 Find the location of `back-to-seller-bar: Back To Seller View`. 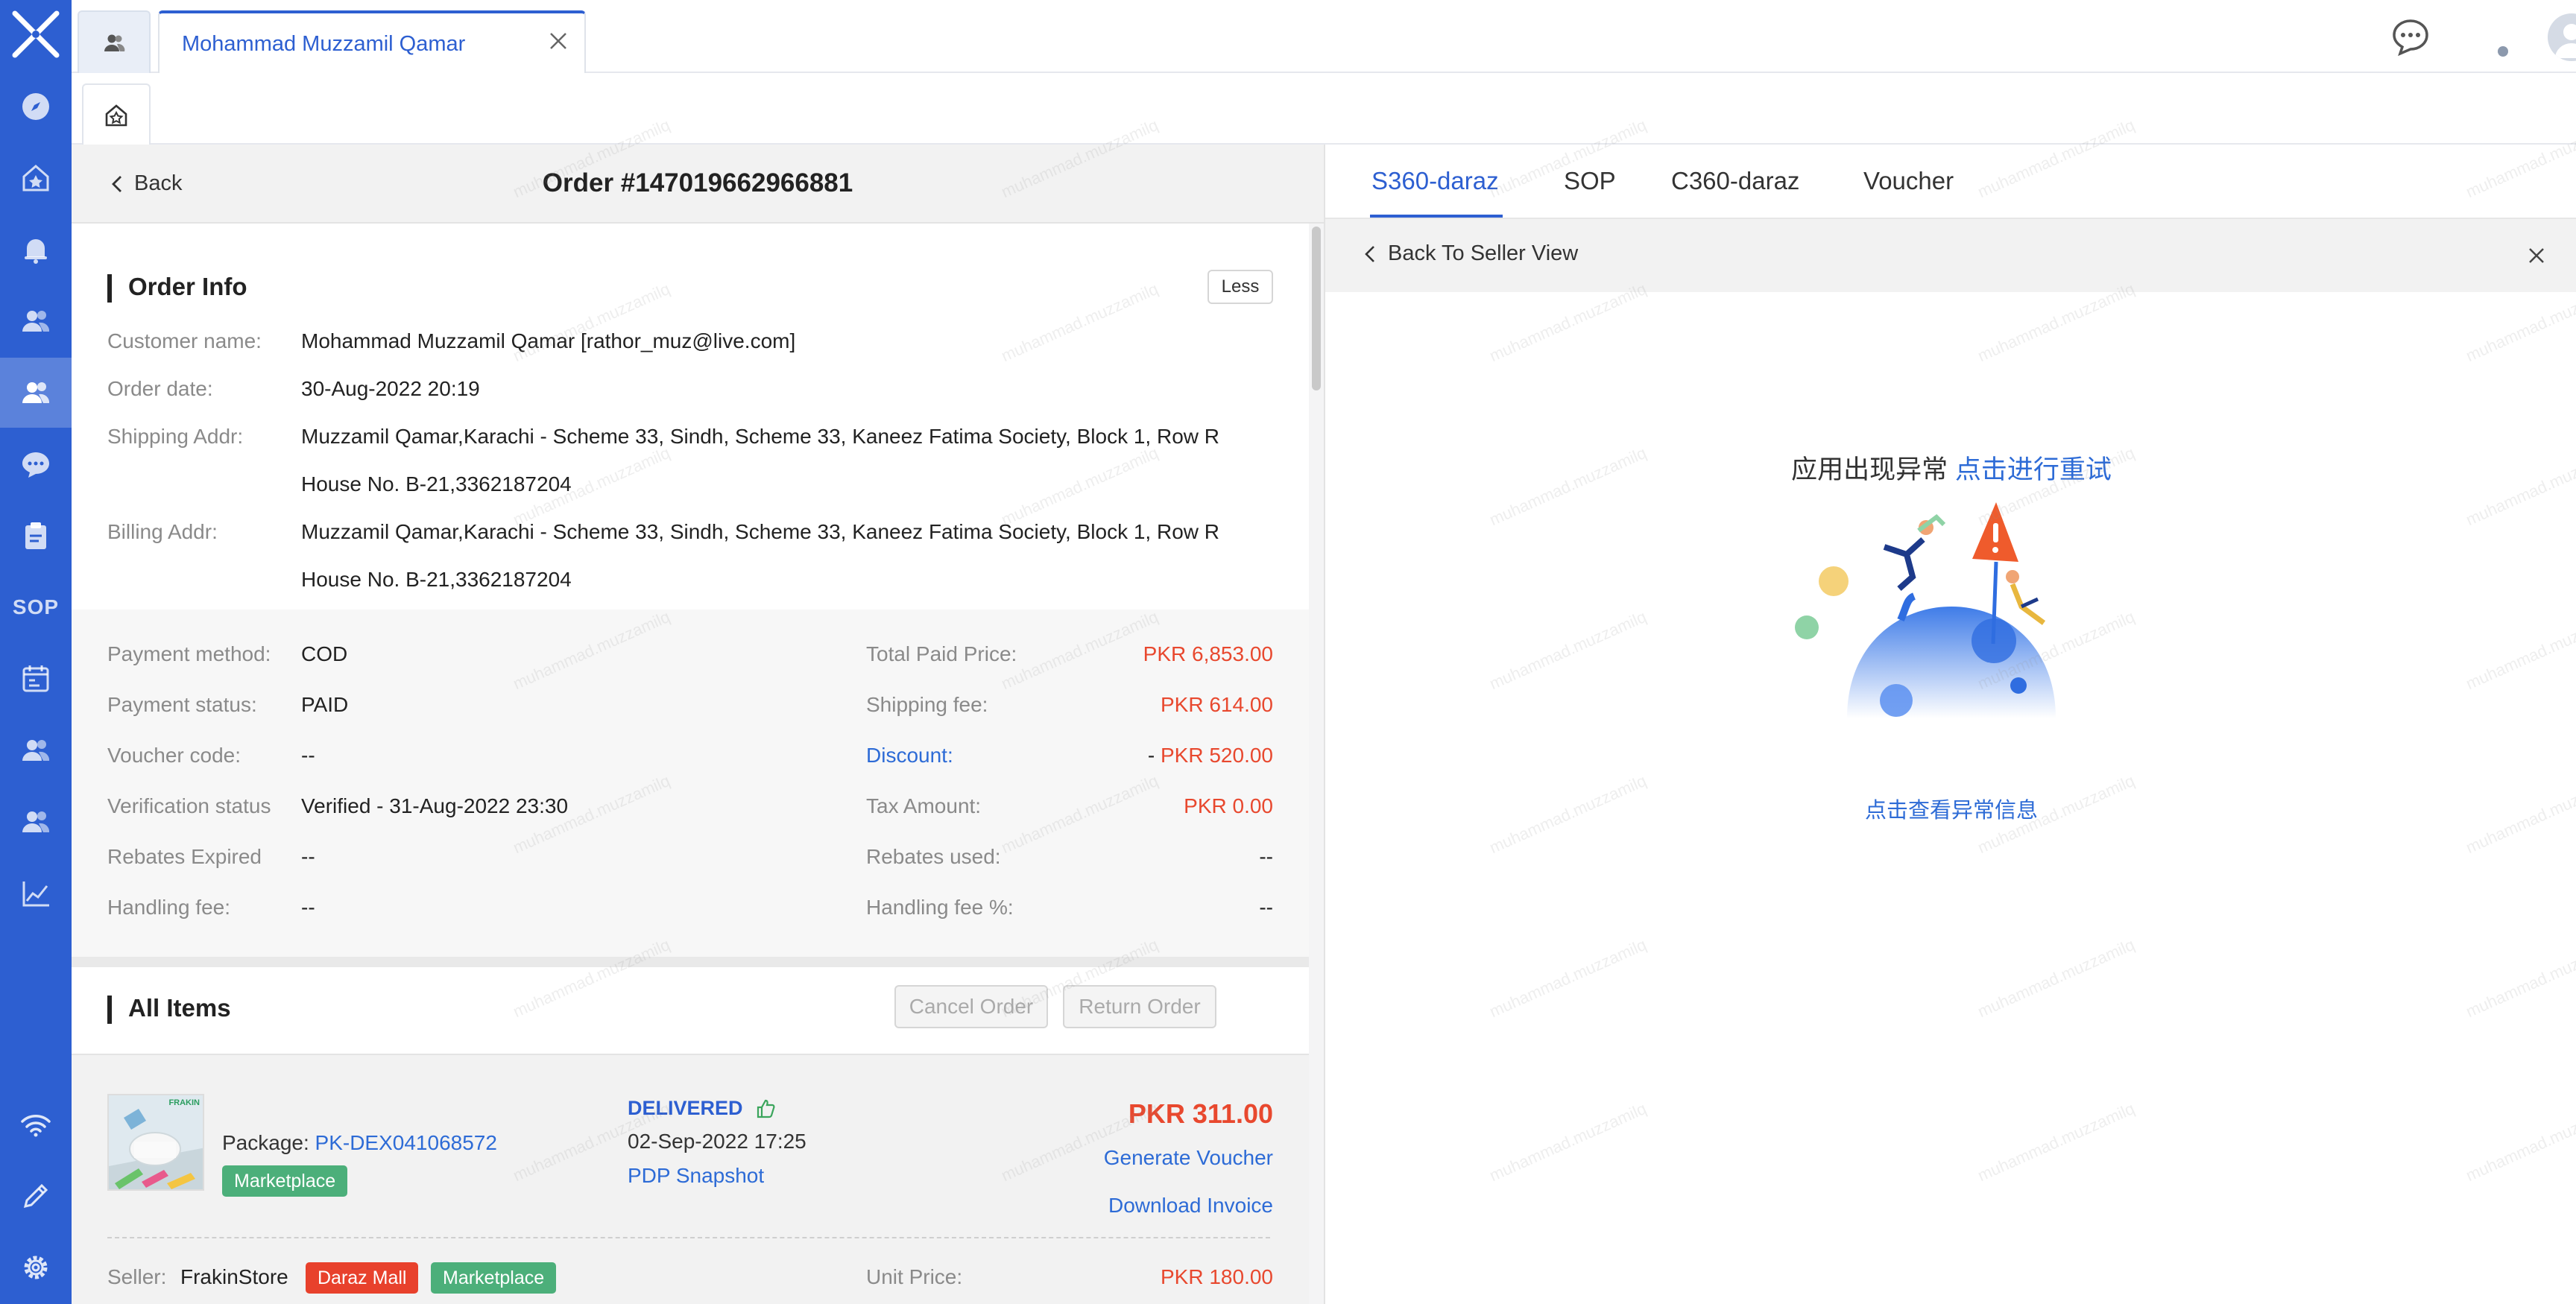

back-to-seller-bar: Back To Seller View is located at coordinates (1950, 255).